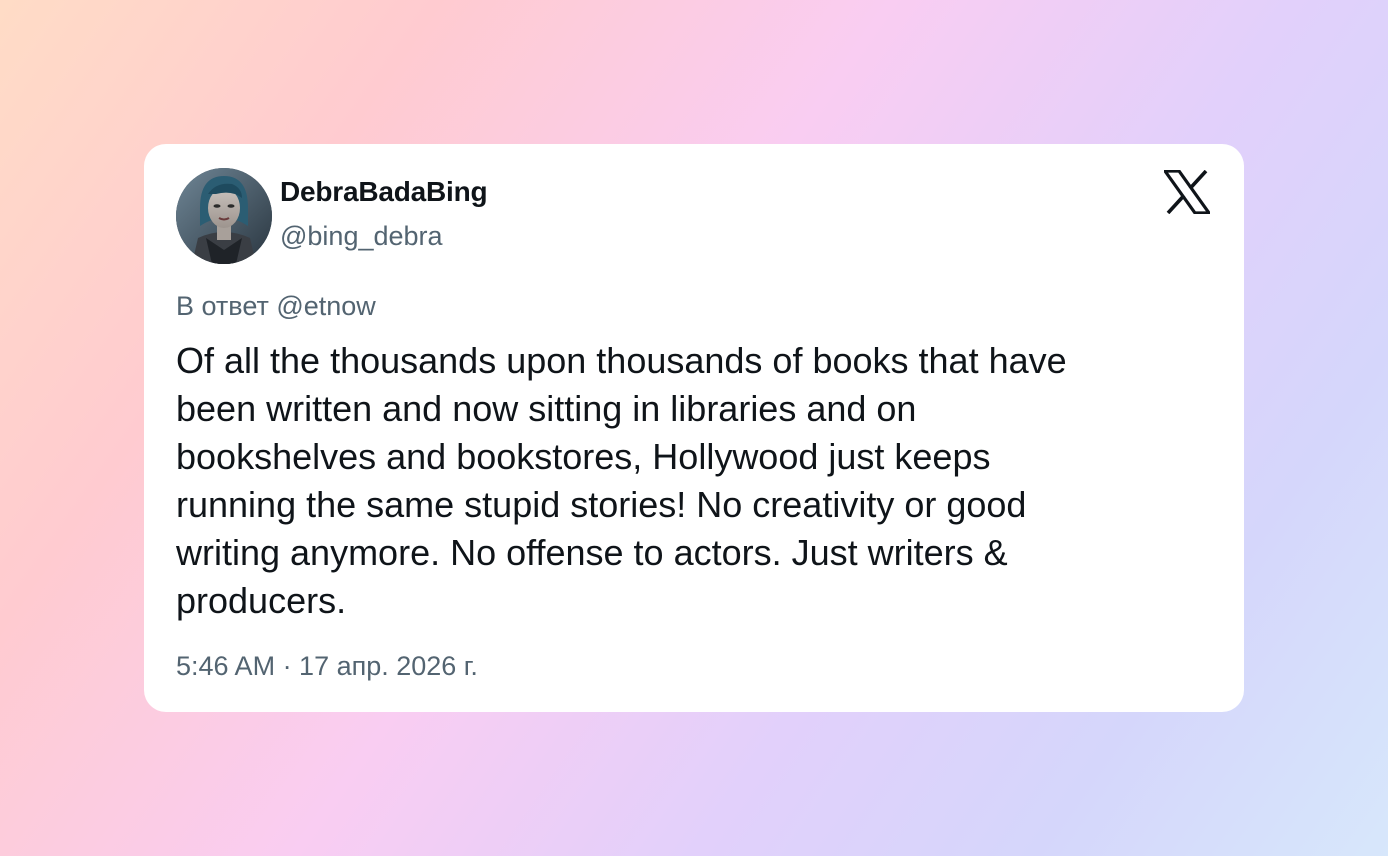 The width and height of the screenshot is (1388, 856). What do you see at coordinates (384, 192) in the screenshot?
I see `display-name: DebraBadaBing` at bounding box center [384, 192].